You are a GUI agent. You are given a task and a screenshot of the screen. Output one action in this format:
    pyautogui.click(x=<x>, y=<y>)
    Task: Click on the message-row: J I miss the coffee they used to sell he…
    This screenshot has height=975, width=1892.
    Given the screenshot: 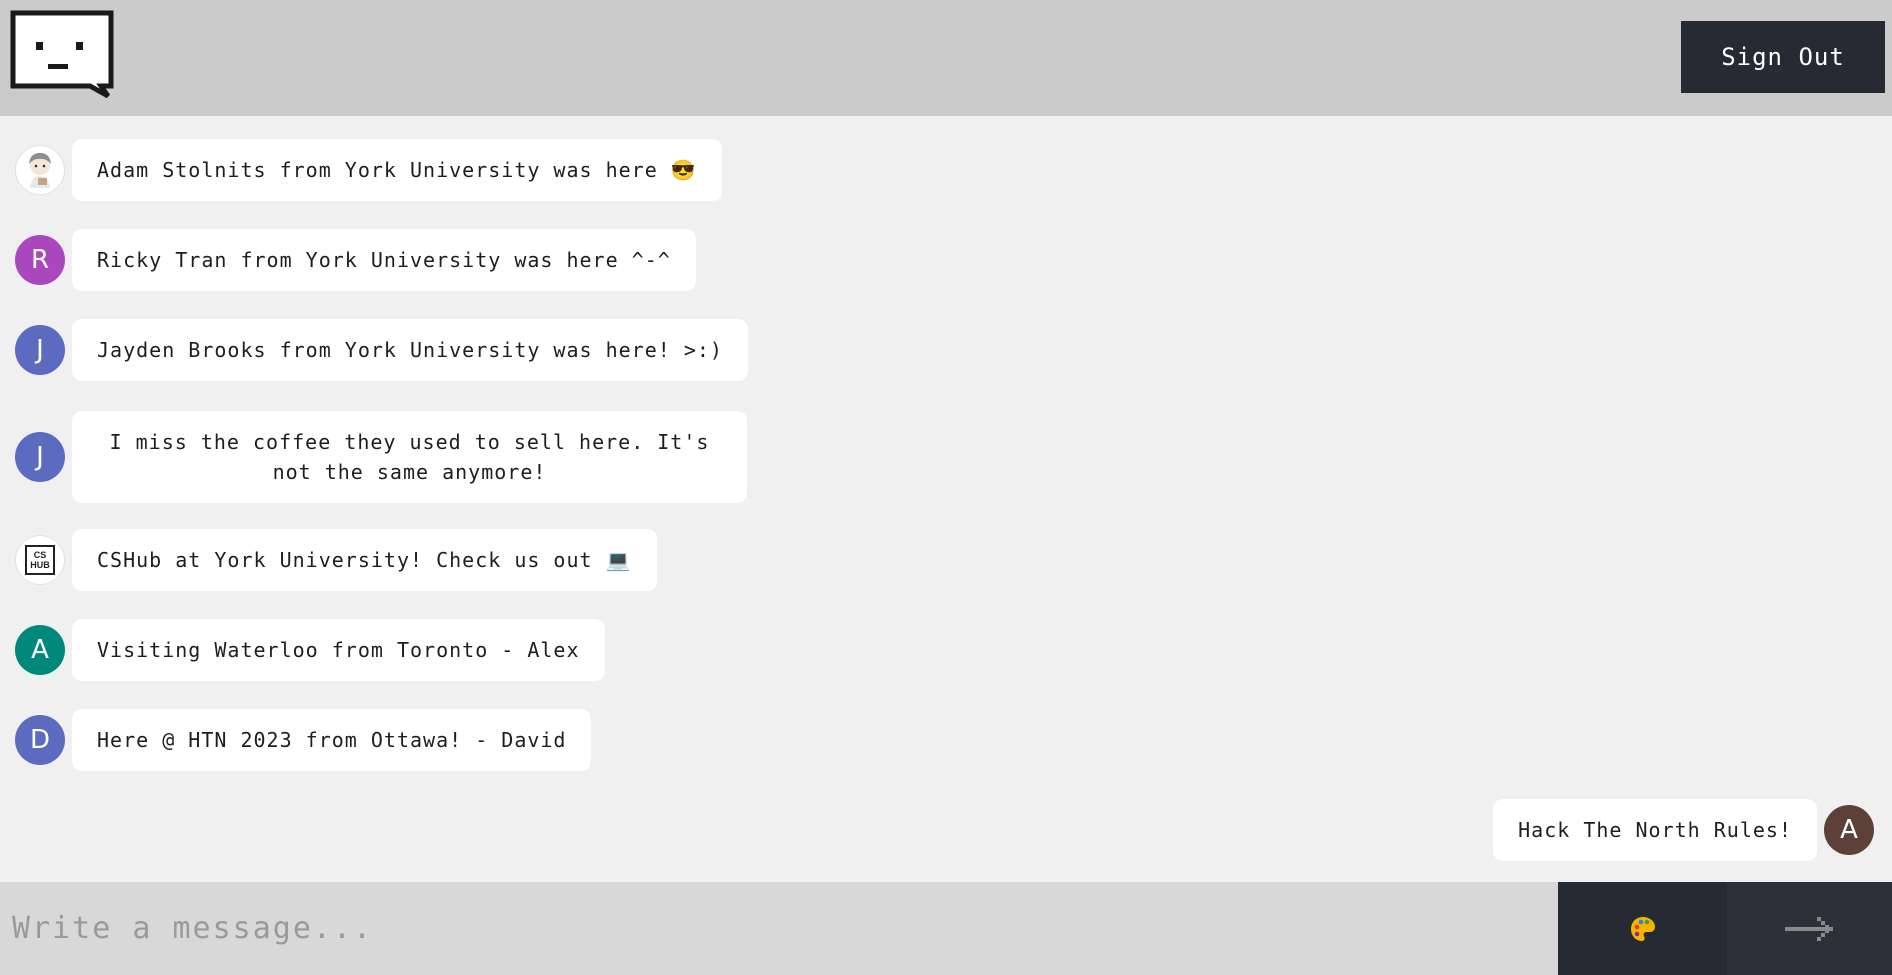 What is the action you would take?
    pyautogui.click(x=381, y=457)
    